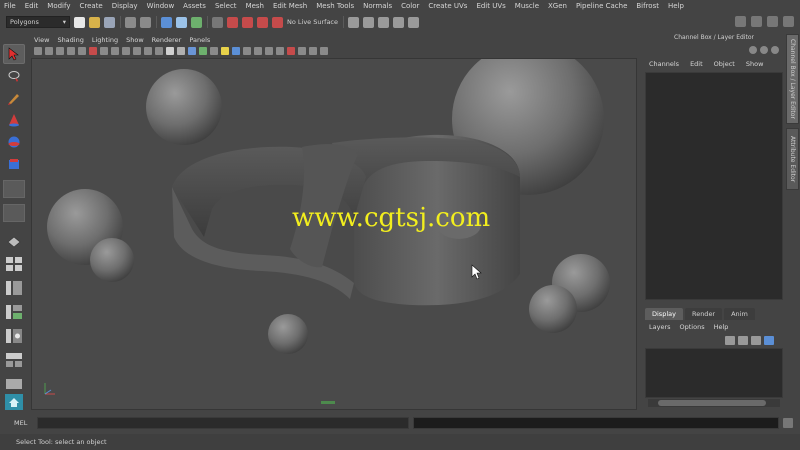 The image size is (800, 450). What do you see at coordinates (41, 40) in the screenshot?
I see `panel-menu-view: View` at bounding box center [41, 40].